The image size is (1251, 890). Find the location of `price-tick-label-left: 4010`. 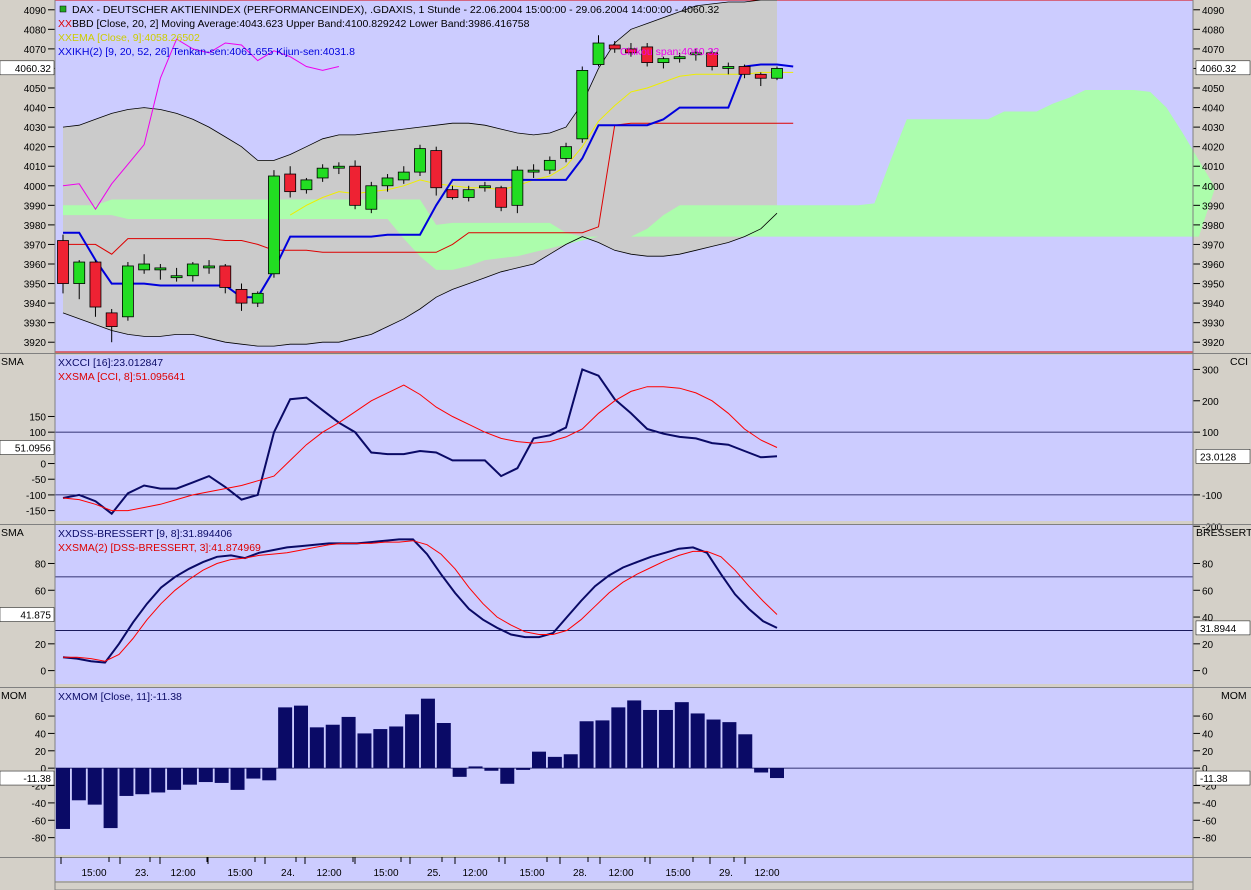

price-tick-label-left: 4010 is located at coordinates (35, 167).